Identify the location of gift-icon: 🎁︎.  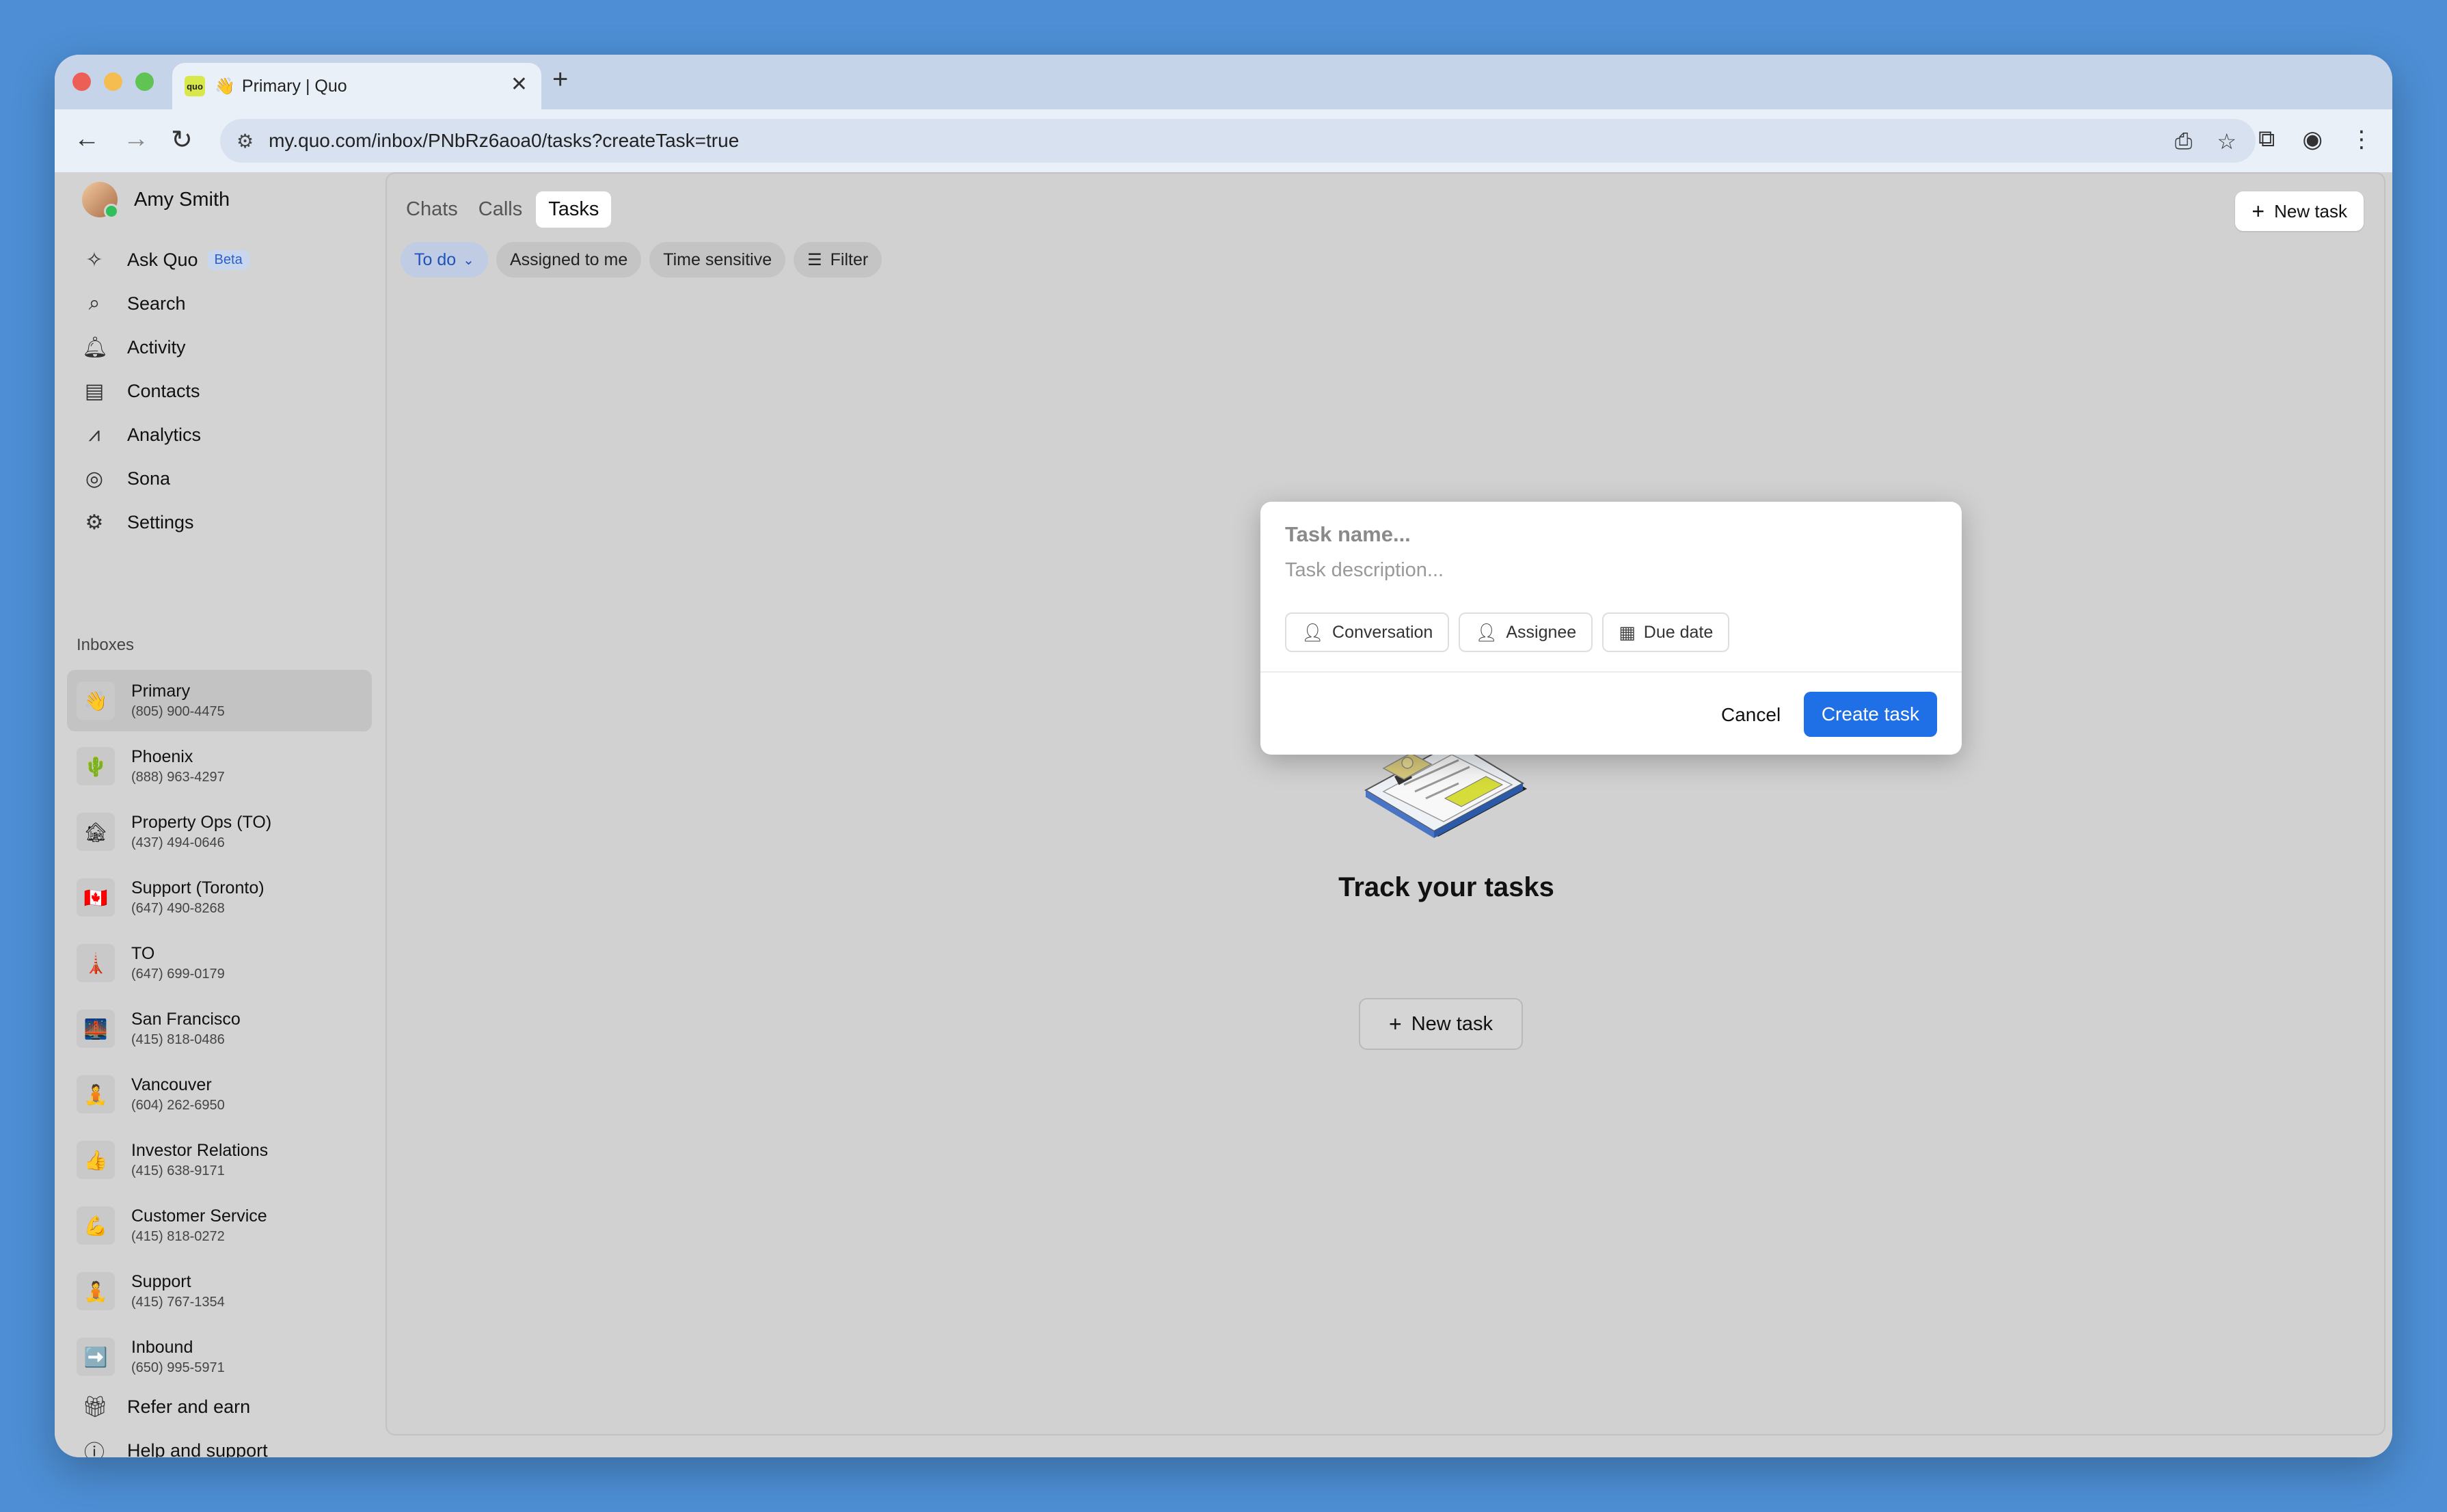
(95, 1406).